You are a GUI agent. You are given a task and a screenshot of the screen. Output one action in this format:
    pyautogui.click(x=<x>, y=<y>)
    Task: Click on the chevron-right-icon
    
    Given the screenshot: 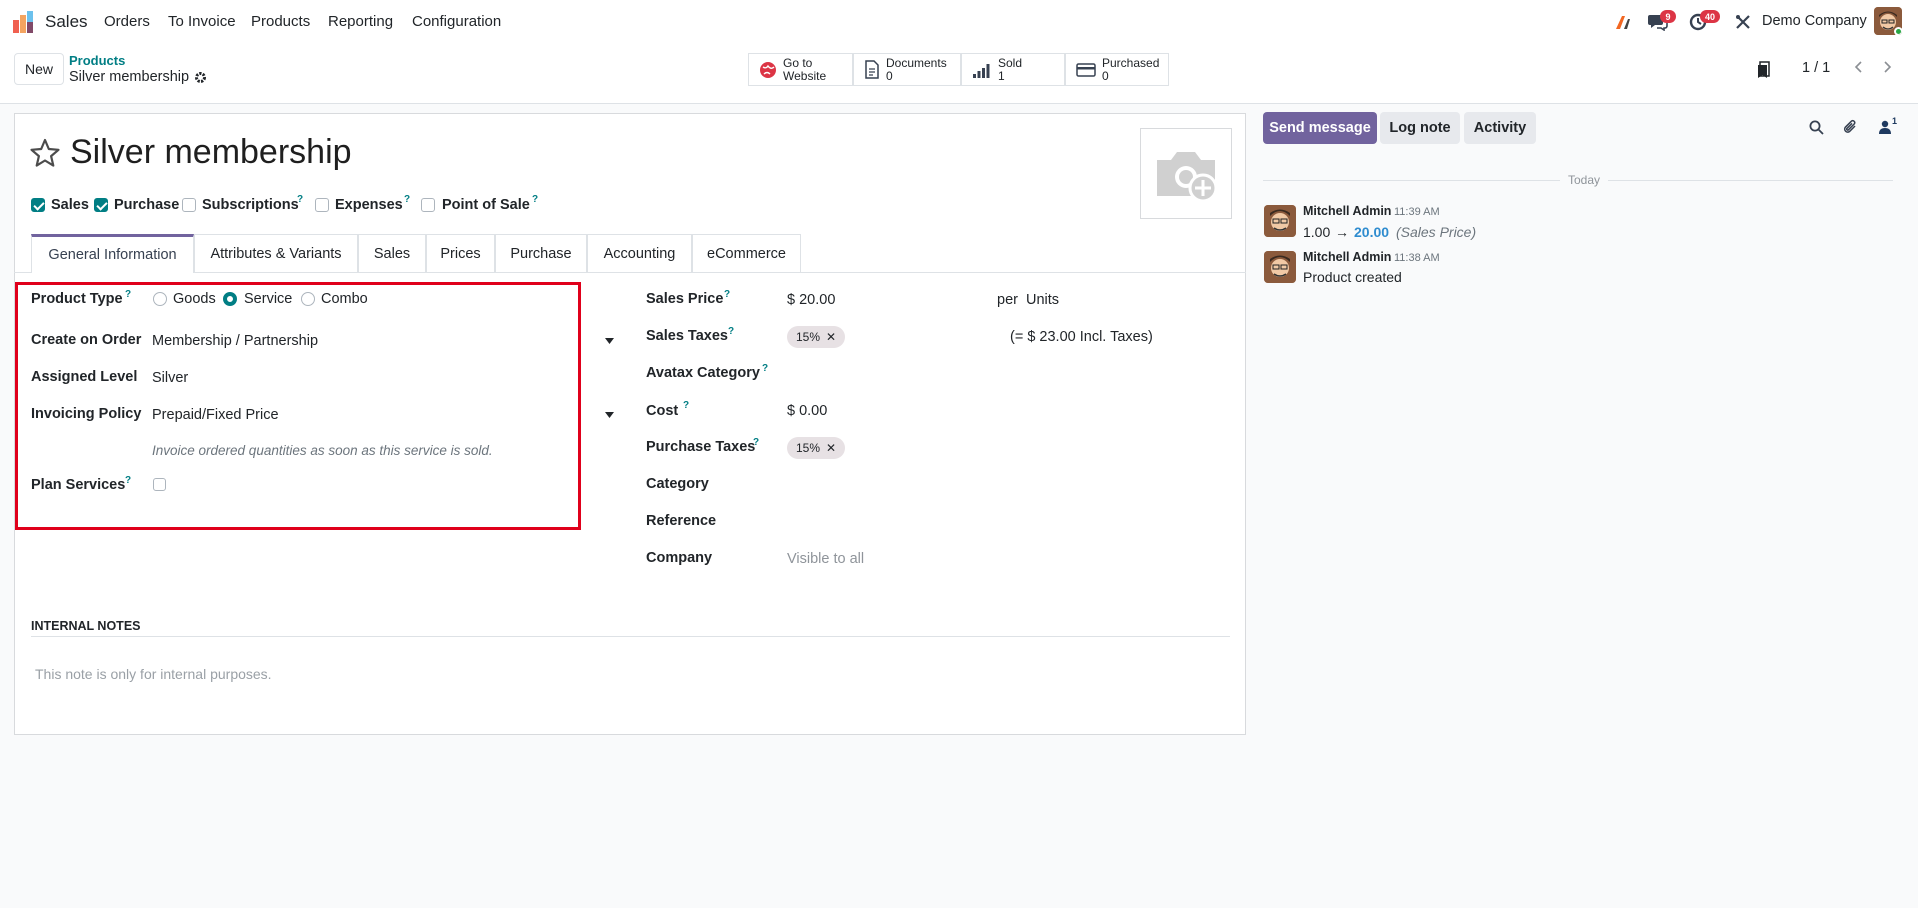 What is the action you would take?
    pyautogui.click(x=1888, y=67)
    